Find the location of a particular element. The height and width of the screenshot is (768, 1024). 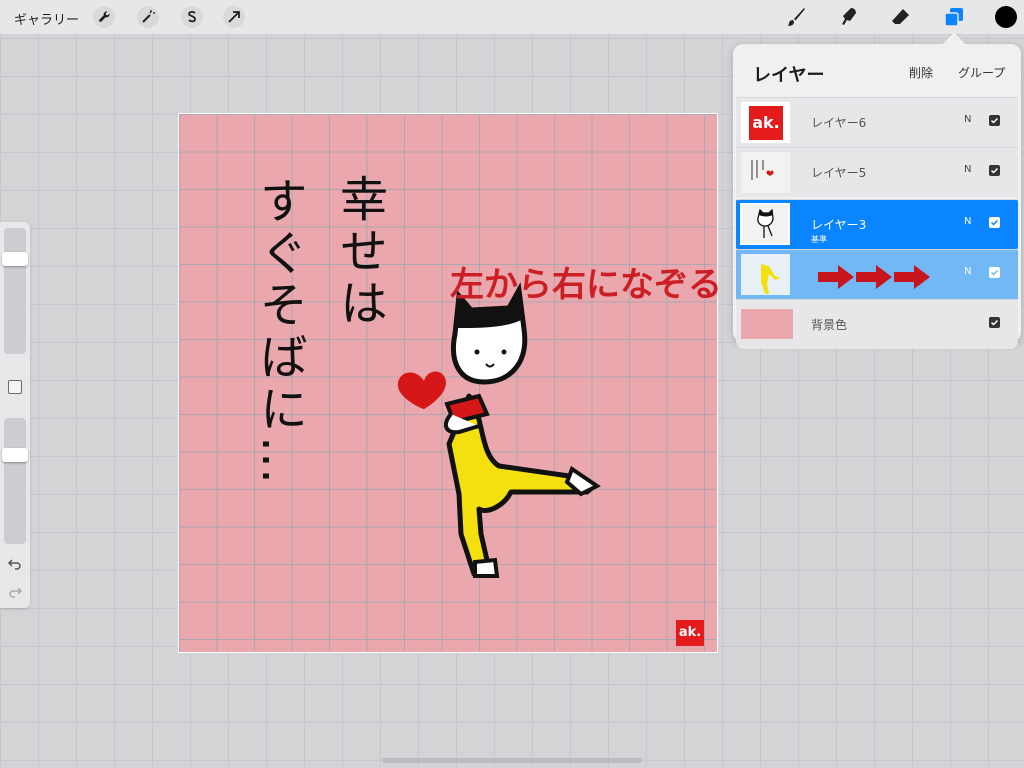

layer-row-selected: レイヤー3 基準 N is located at coordinates (877, 224).